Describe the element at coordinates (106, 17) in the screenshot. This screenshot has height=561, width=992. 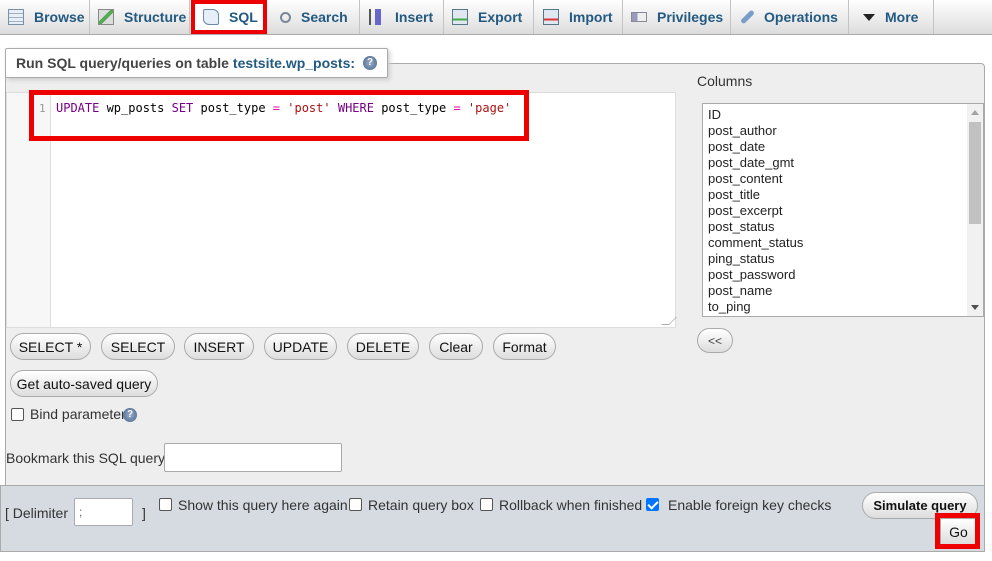
I see `structure-icon` at that location.